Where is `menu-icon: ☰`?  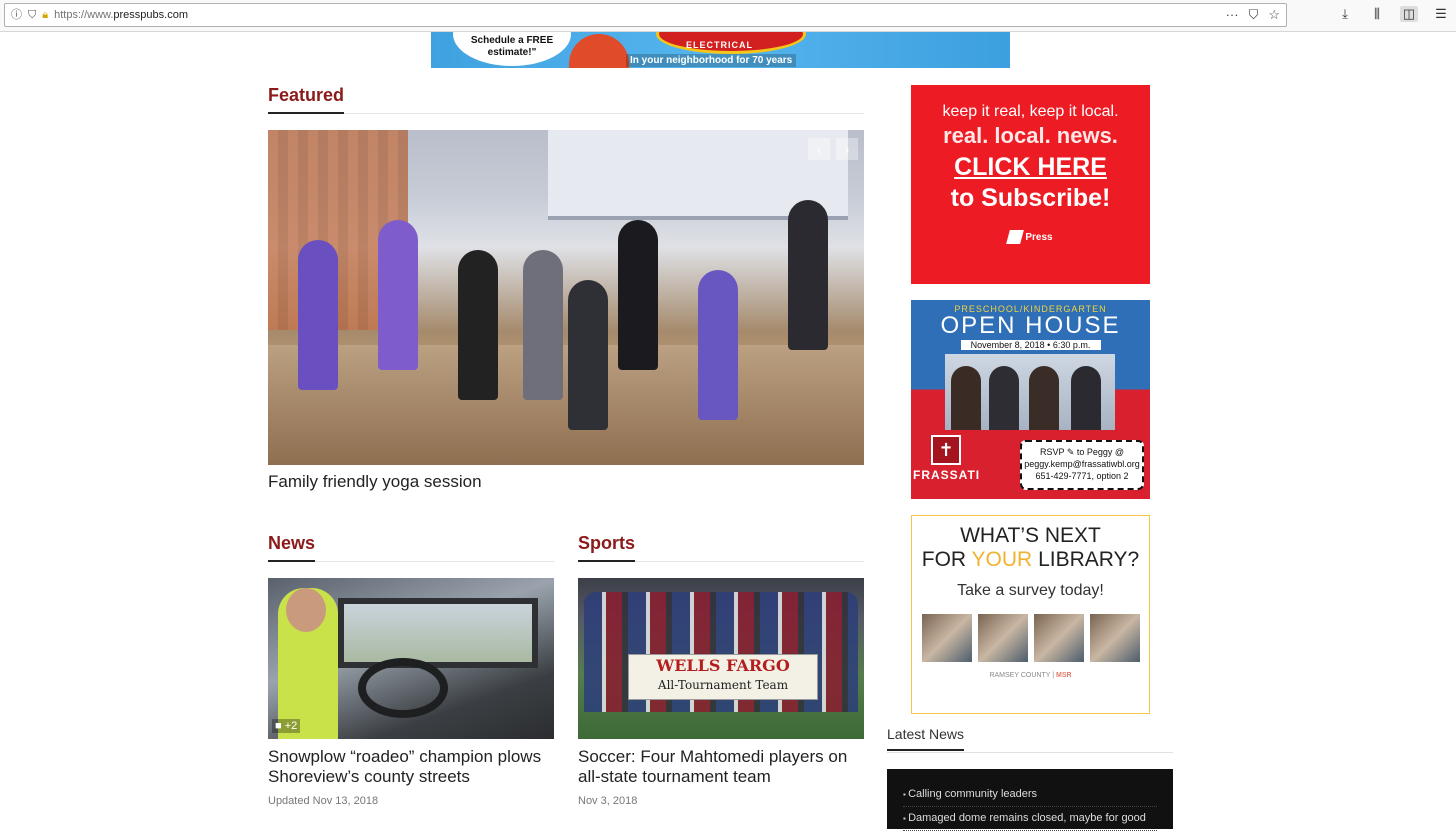
menu-icon: ☰ is located at coordinates (1441, 14).